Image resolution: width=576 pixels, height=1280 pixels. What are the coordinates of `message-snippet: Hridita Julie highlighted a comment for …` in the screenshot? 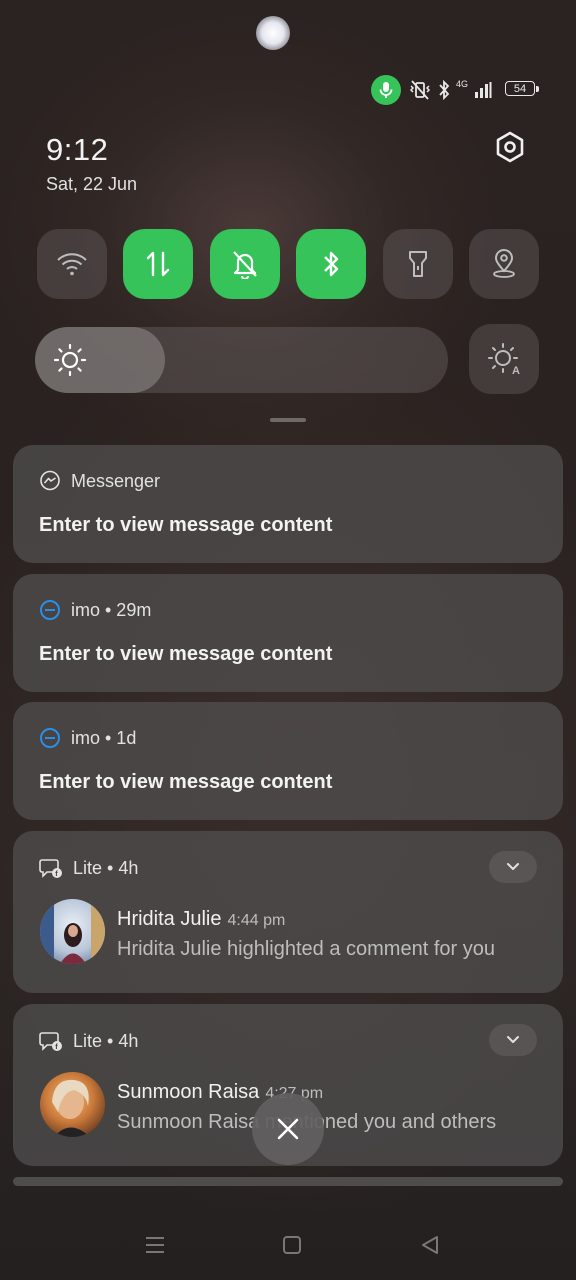 It's located at (306, 949).